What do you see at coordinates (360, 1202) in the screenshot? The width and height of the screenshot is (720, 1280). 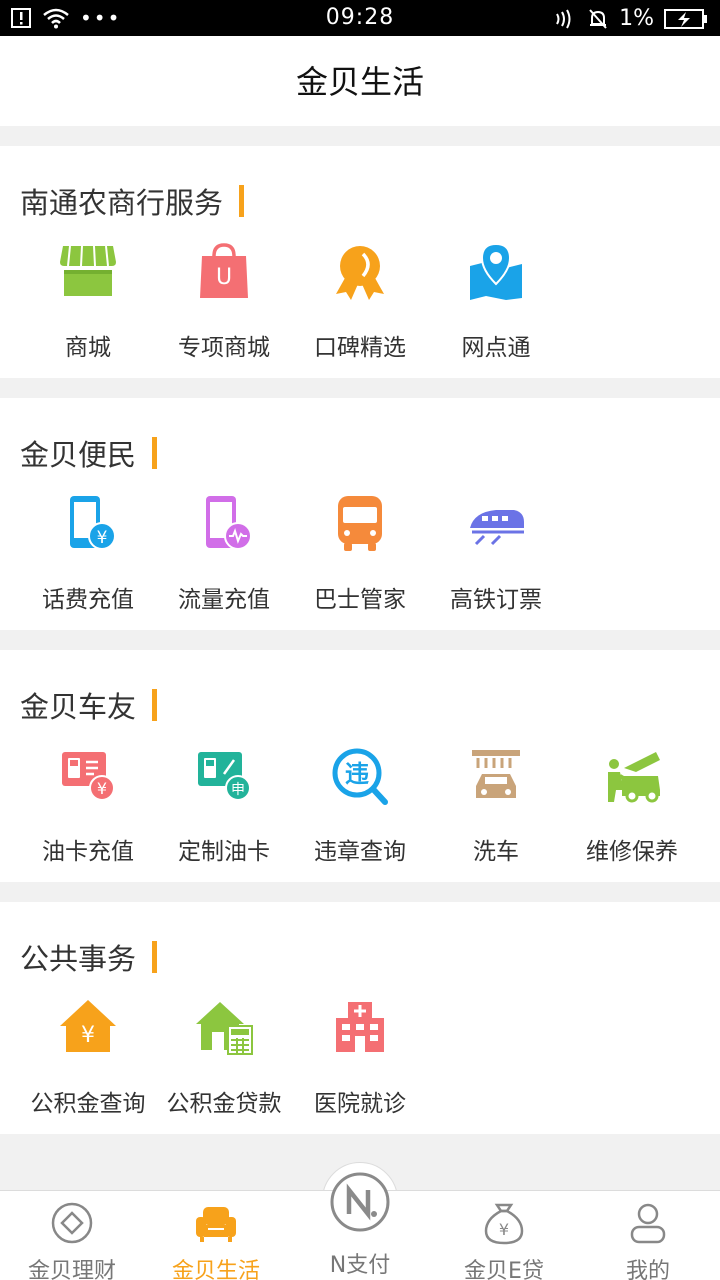 I see `n-pay-icon` at bounding box center [360, 1202].